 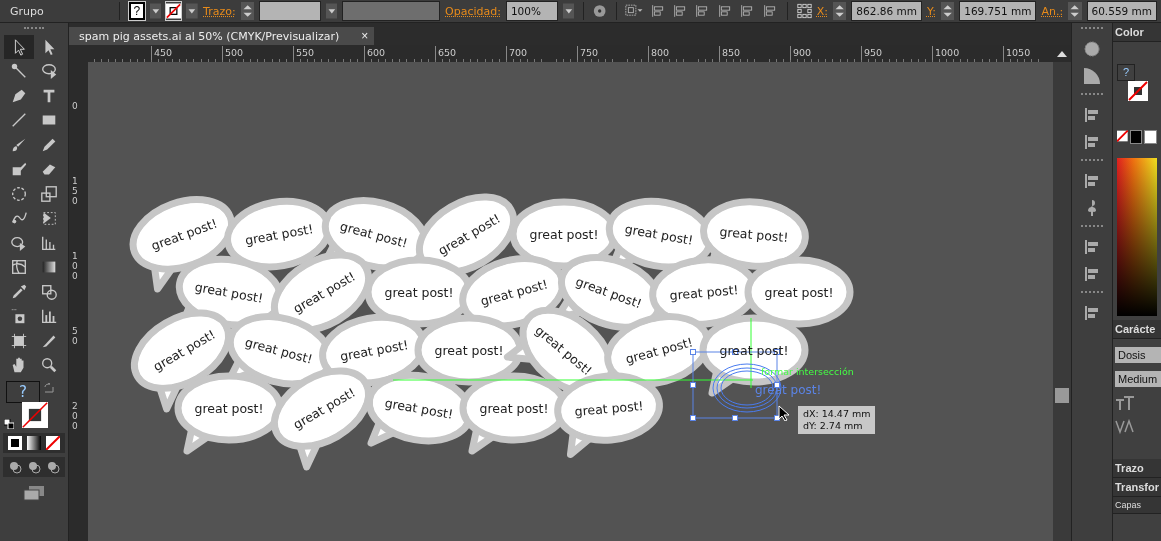 What do you see at coordinates (822, 11) in the screenshot?
I see `x-label: X:` at bounding box center [822, 11].